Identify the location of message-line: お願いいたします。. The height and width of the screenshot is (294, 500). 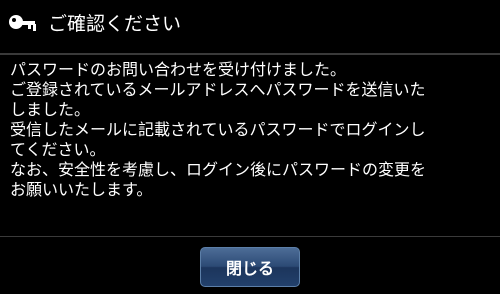
(81, 189).